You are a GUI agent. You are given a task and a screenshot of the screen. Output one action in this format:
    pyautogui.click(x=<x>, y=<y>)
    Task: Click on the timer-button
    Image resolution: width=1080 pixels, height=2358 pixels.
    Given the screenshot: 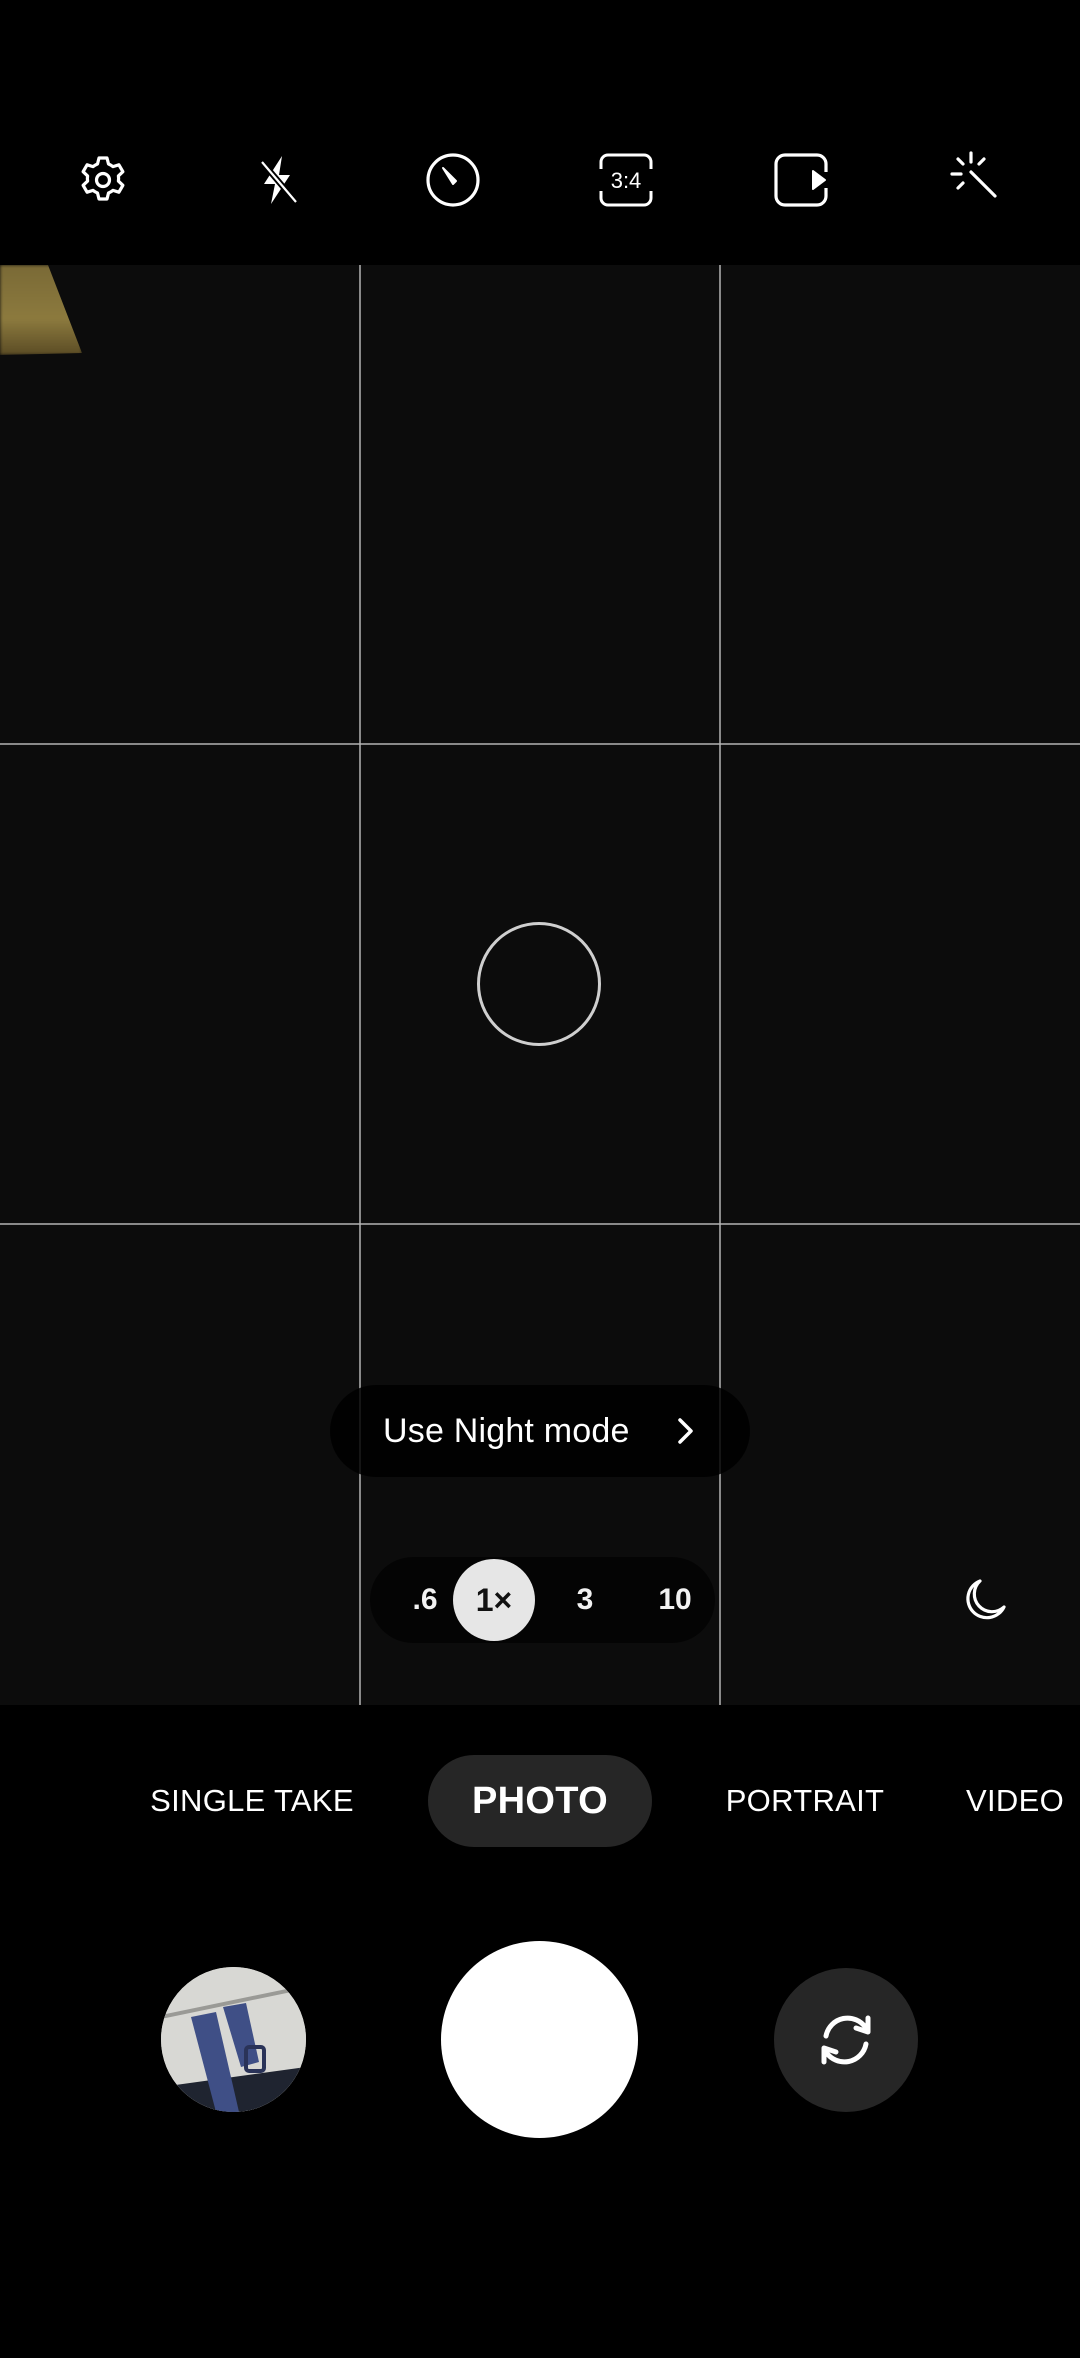 What is the action you would take?
    pyautogui.click(x=453, y=180)
    